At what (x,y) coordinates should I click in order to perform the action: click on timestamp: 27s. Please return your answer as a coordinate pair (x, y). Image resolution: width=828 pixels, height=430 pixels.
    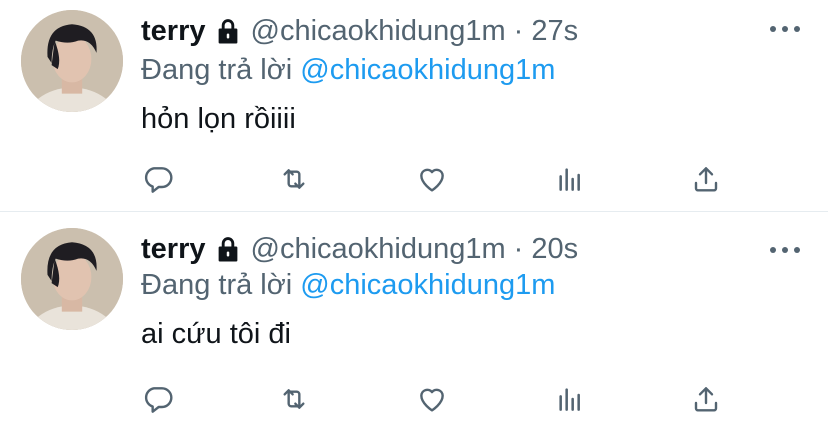
    Looking at the image, I should click on (554, 31).